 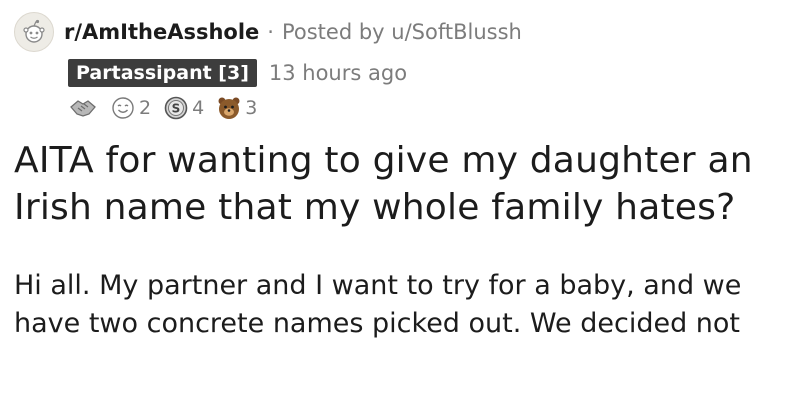 I want to click on subreddit-link: r/AmItheAsshole, so click(x=161, y=32).